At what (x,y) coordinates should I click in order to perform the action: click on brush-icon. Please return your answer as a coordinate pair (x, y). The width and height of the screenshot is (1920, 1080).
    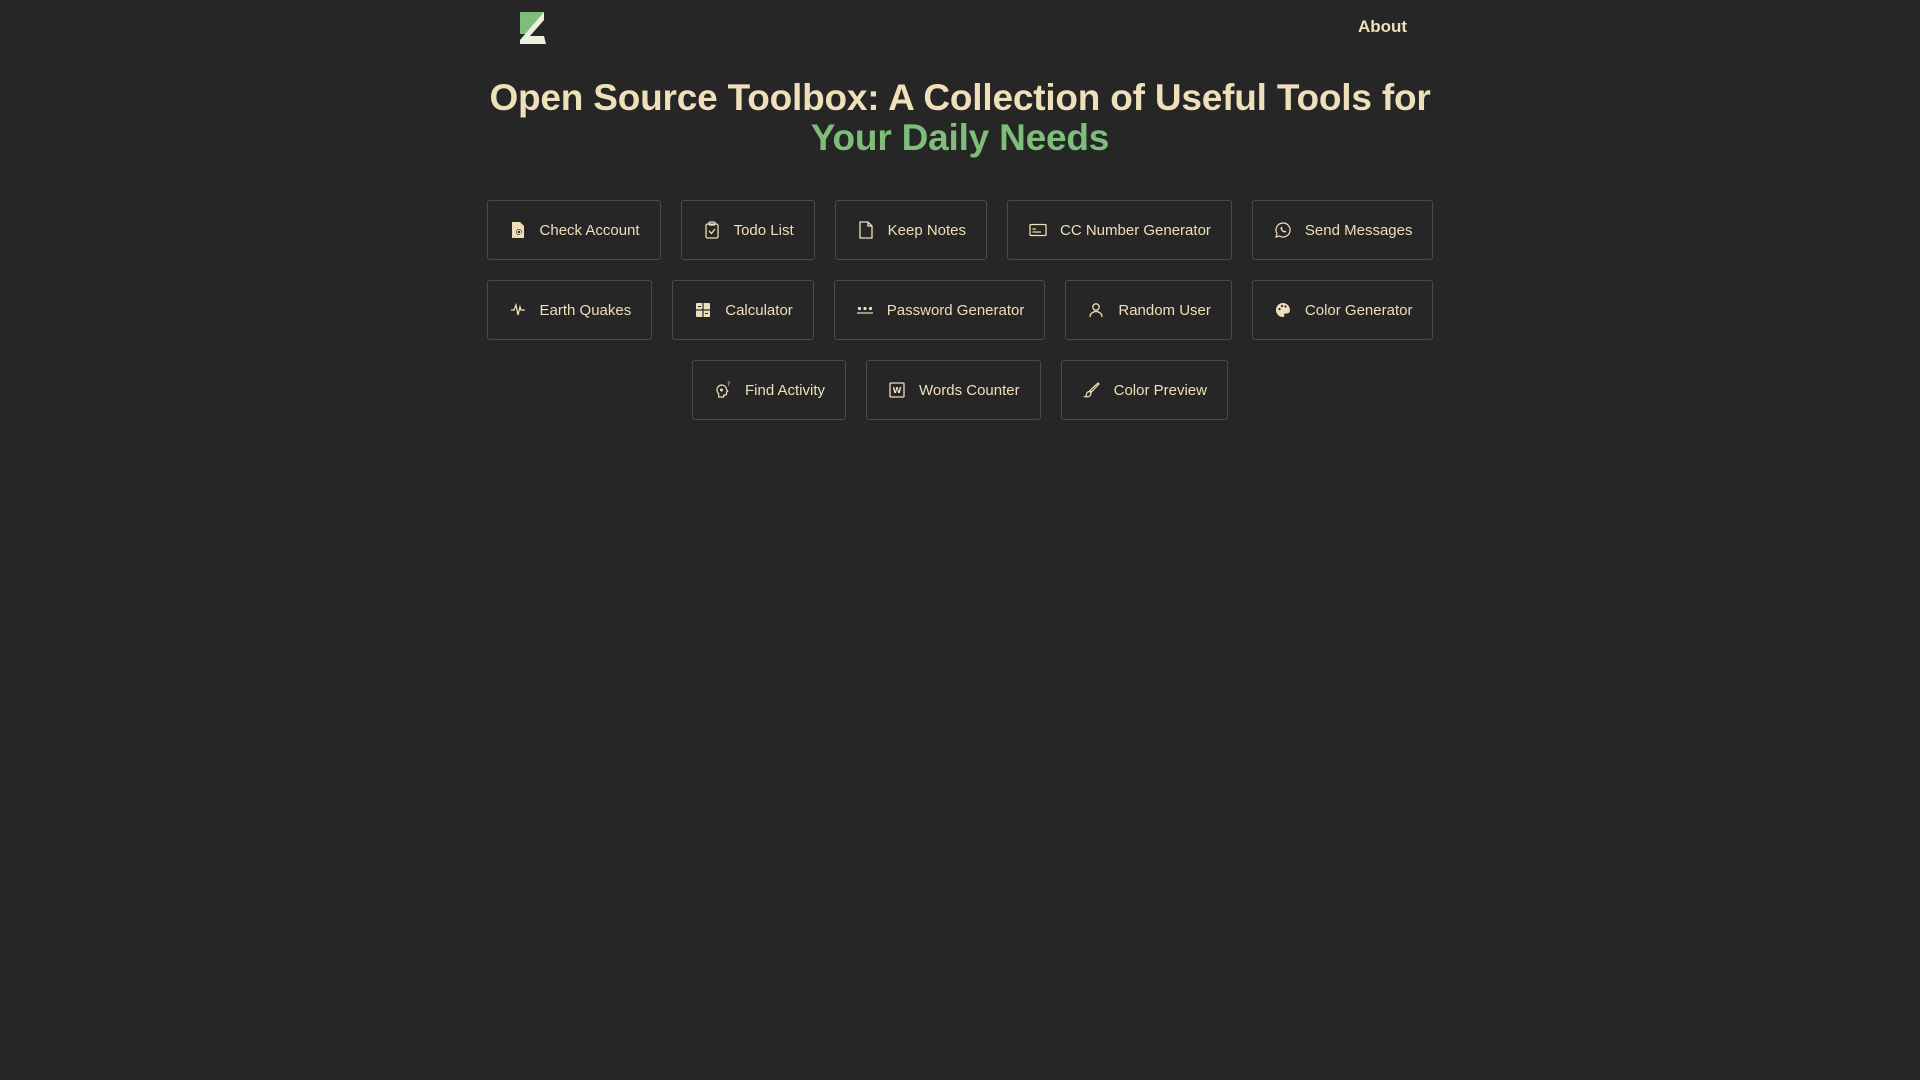
    Looking at the image, I should click on (1092, 390).